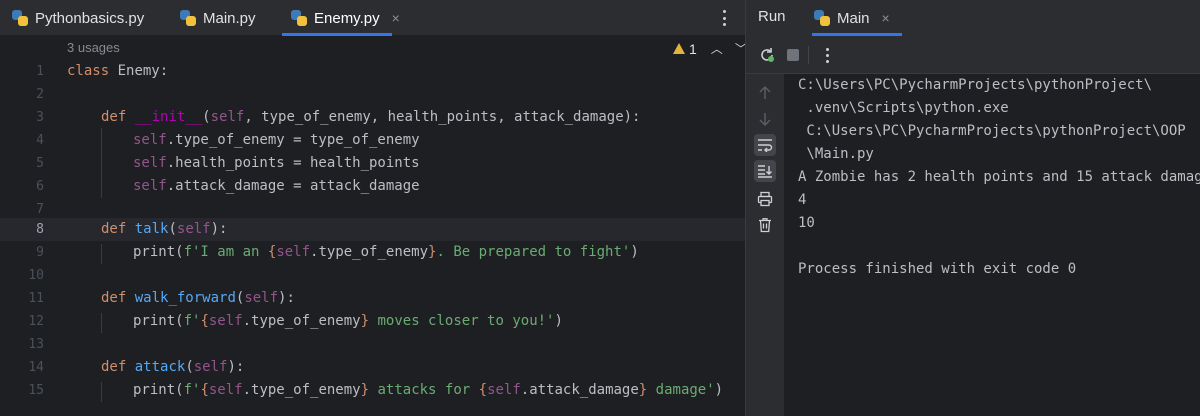  What do you see at coordinates (114, 298) in the screenshot?
I see `keyword: def` at bounding box center [114, 298].